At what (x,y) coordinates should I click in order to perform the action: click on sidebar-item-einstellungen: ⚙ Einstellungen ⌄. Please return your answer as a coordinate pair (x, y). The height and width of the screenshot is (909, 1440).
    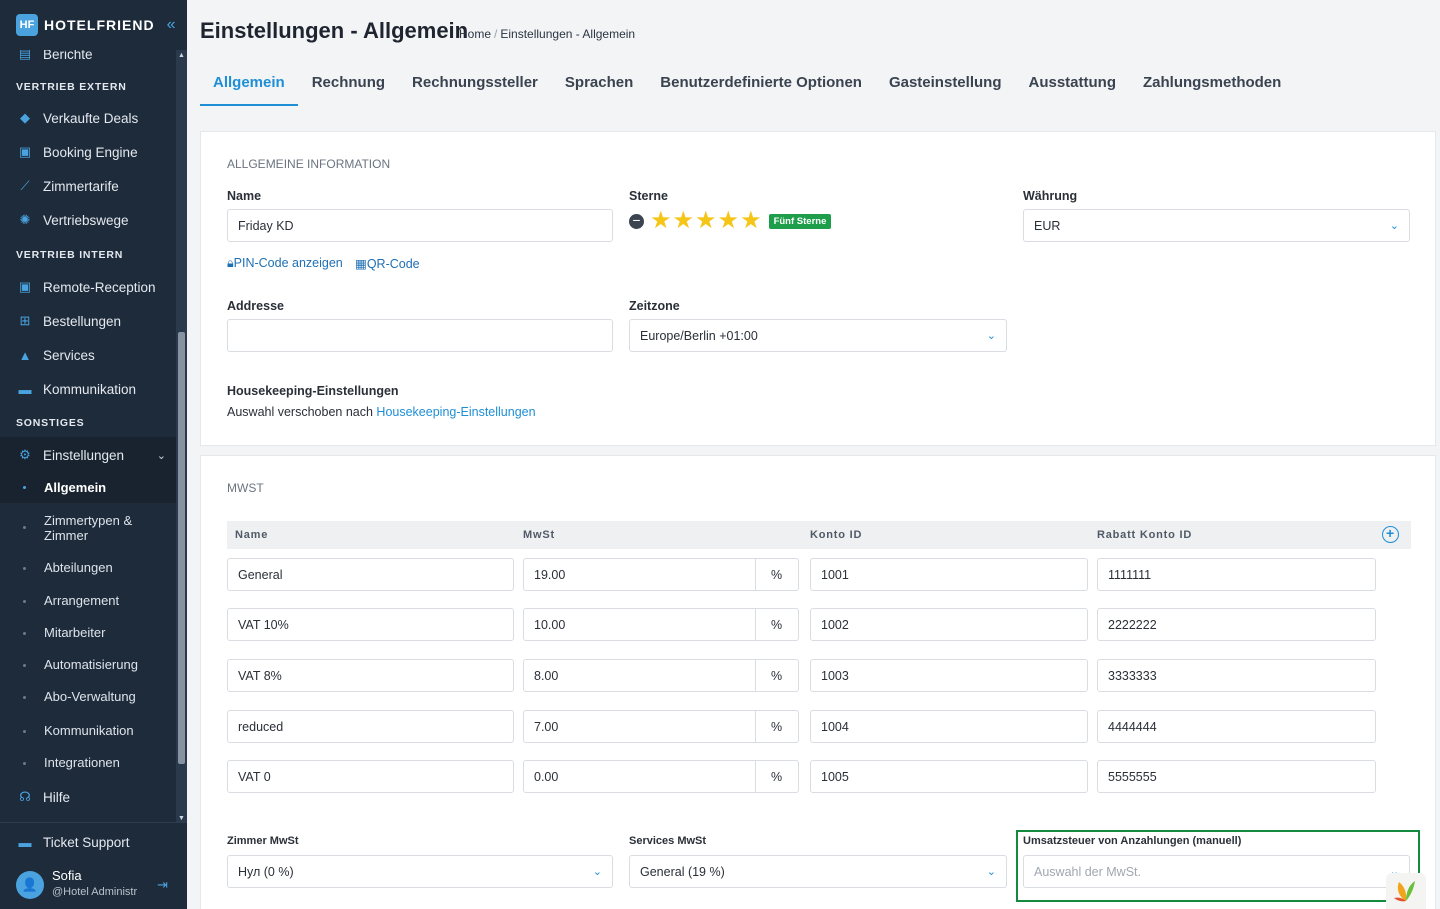
    Looking at the image, I should click on (88, 455).